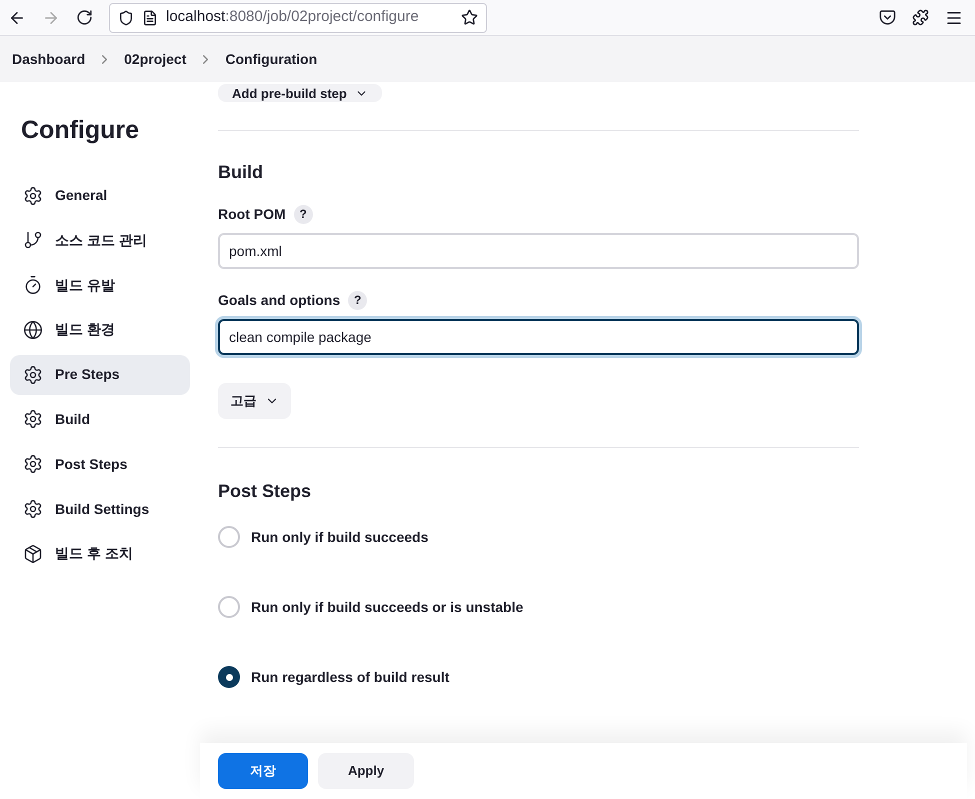 The height and width of the screenshot is (799, 975). Describe the element at coordinates (538, 677) in the screenshot. I see `radio-option: Run regardless of build result` at that location.